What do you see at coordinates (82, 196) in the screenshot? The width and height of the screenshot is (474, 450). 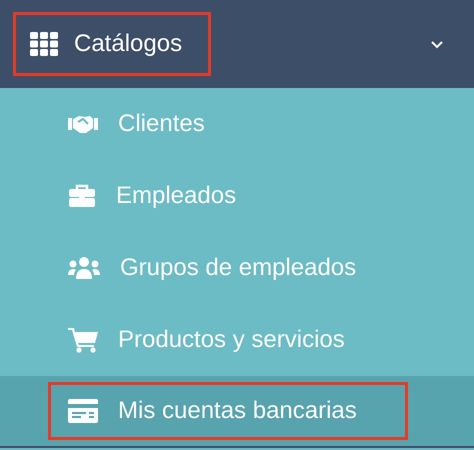 I see `briefcase-icon` at bounding box center [82, 196].